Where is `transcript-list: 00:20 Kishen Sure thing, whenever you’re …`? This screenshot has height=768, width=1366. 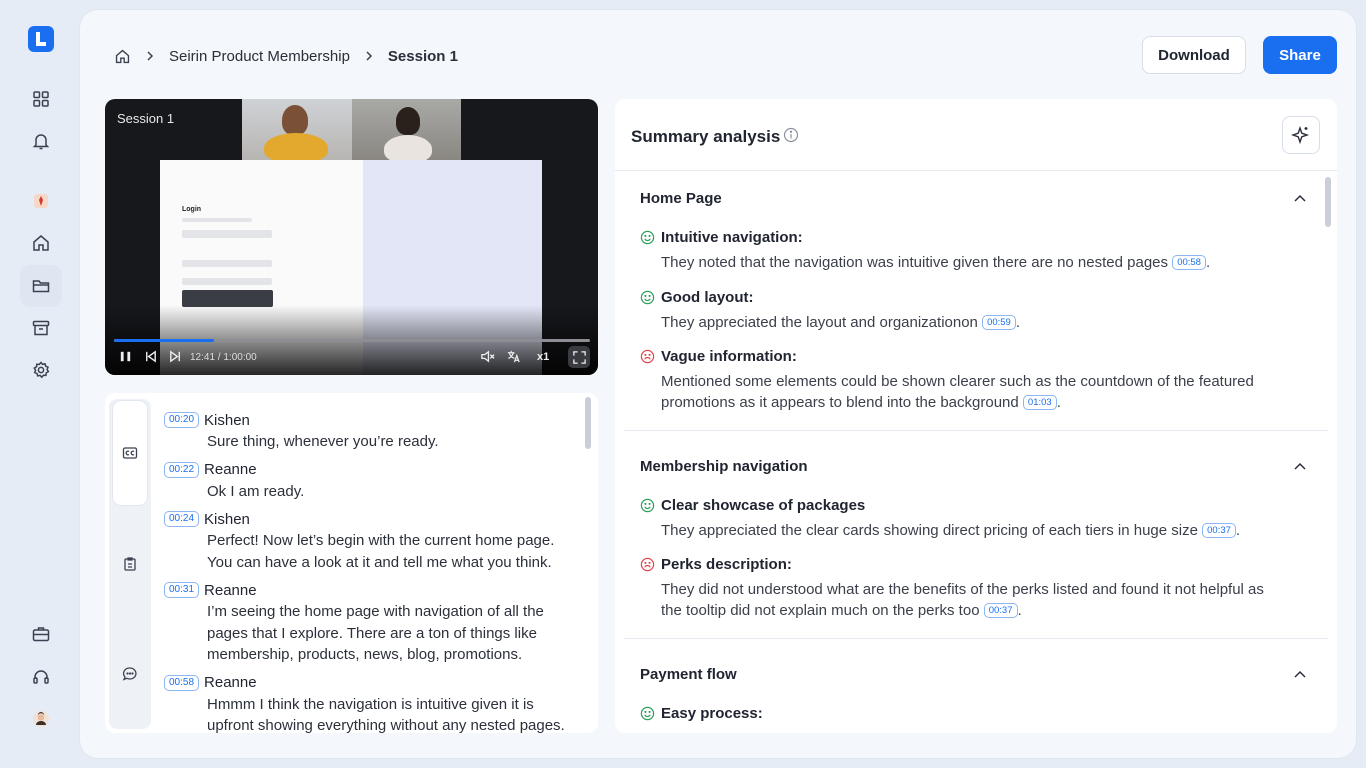
transcript-list: 00:20 Kishen Sure thing, whenever you’re … is located at coordinates (369, 572).